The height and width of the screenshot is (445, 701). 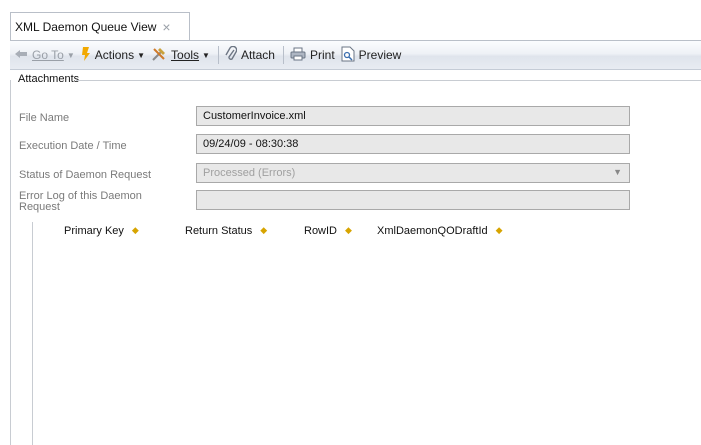 What do you see at coordinates (39, 207) in the screenshot?
I see `error-log-label-line2: Request` at bounding box center [39, 207].